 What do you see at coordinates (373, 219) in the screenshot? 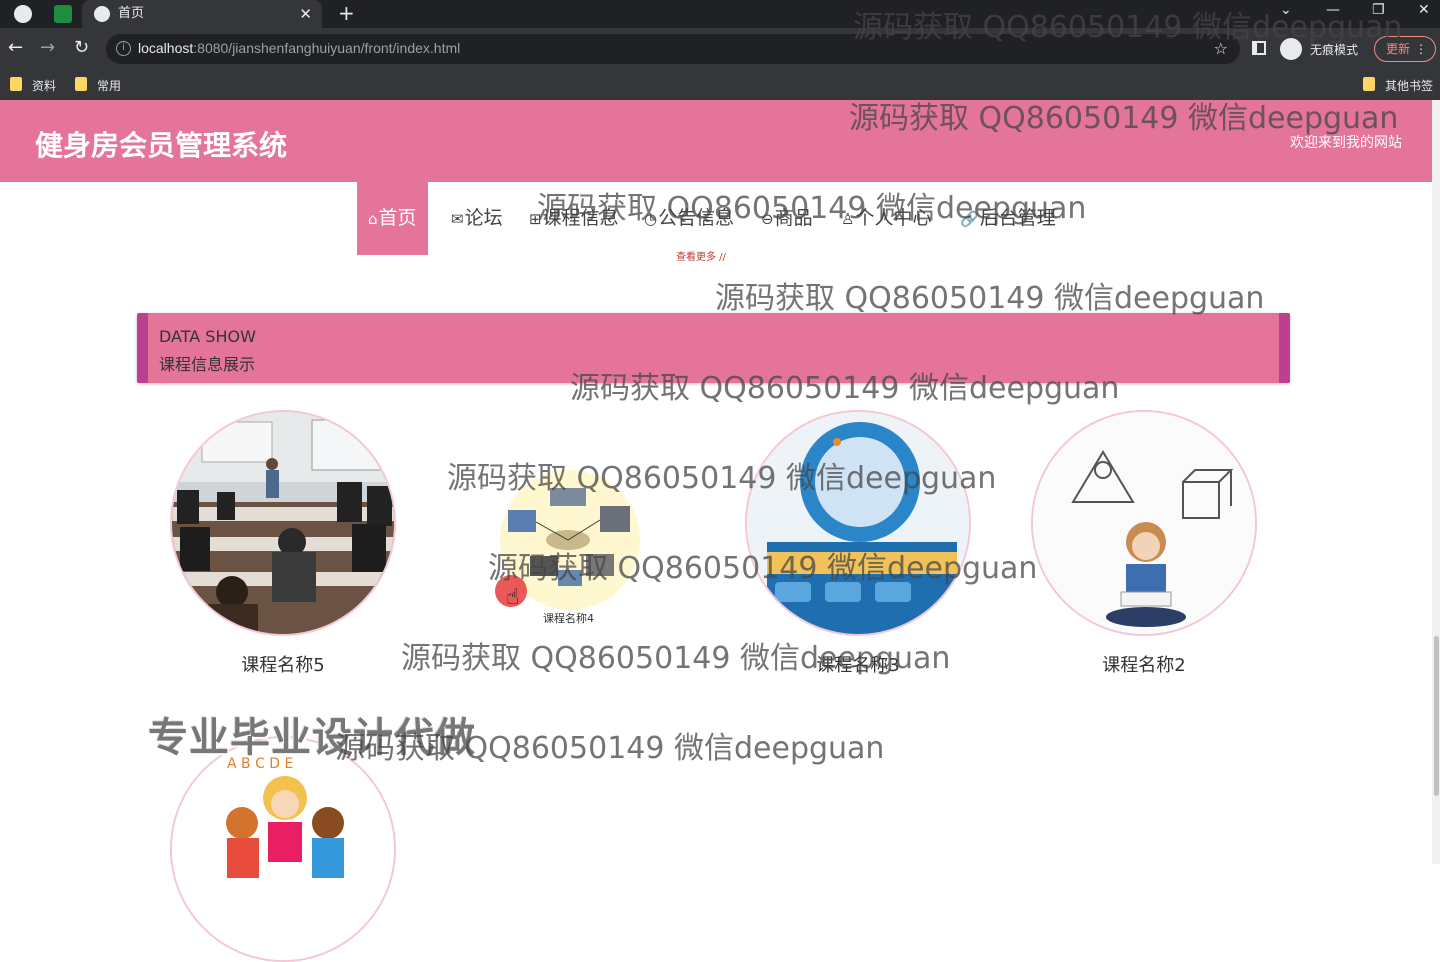
I see `home-icon: ⌂` at bounding box center [373, 219].